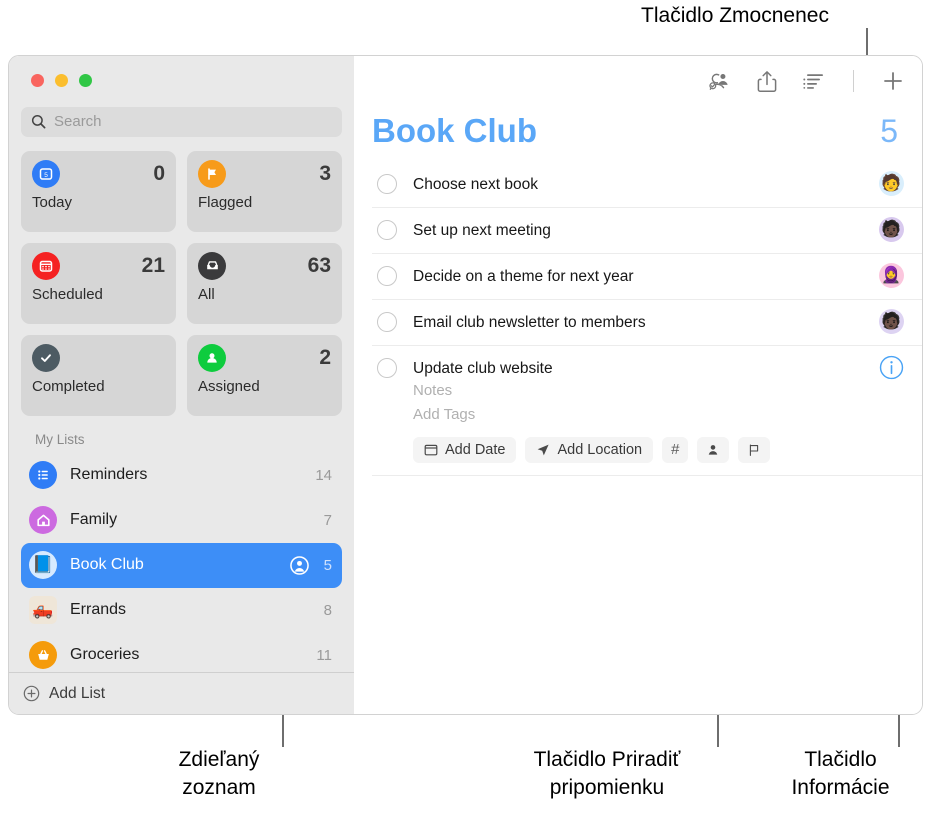 The width and height of the screenshot is (931, 814). I want to click on add-date-chip: Add Date, so click(465, 449).